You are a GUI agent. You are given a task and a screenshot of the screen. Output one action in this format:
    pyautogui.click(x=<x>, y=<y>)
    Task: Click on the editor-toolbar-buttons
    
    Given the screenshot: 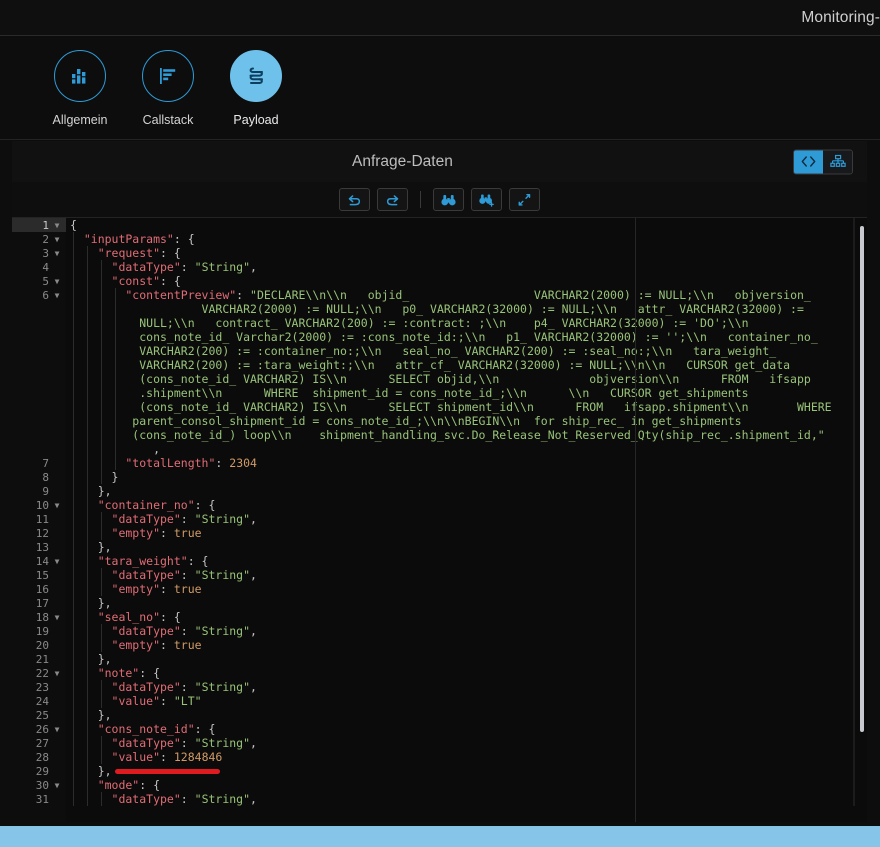 What is the action you would take?
    pyautogui.click(x=439, y=199)
    